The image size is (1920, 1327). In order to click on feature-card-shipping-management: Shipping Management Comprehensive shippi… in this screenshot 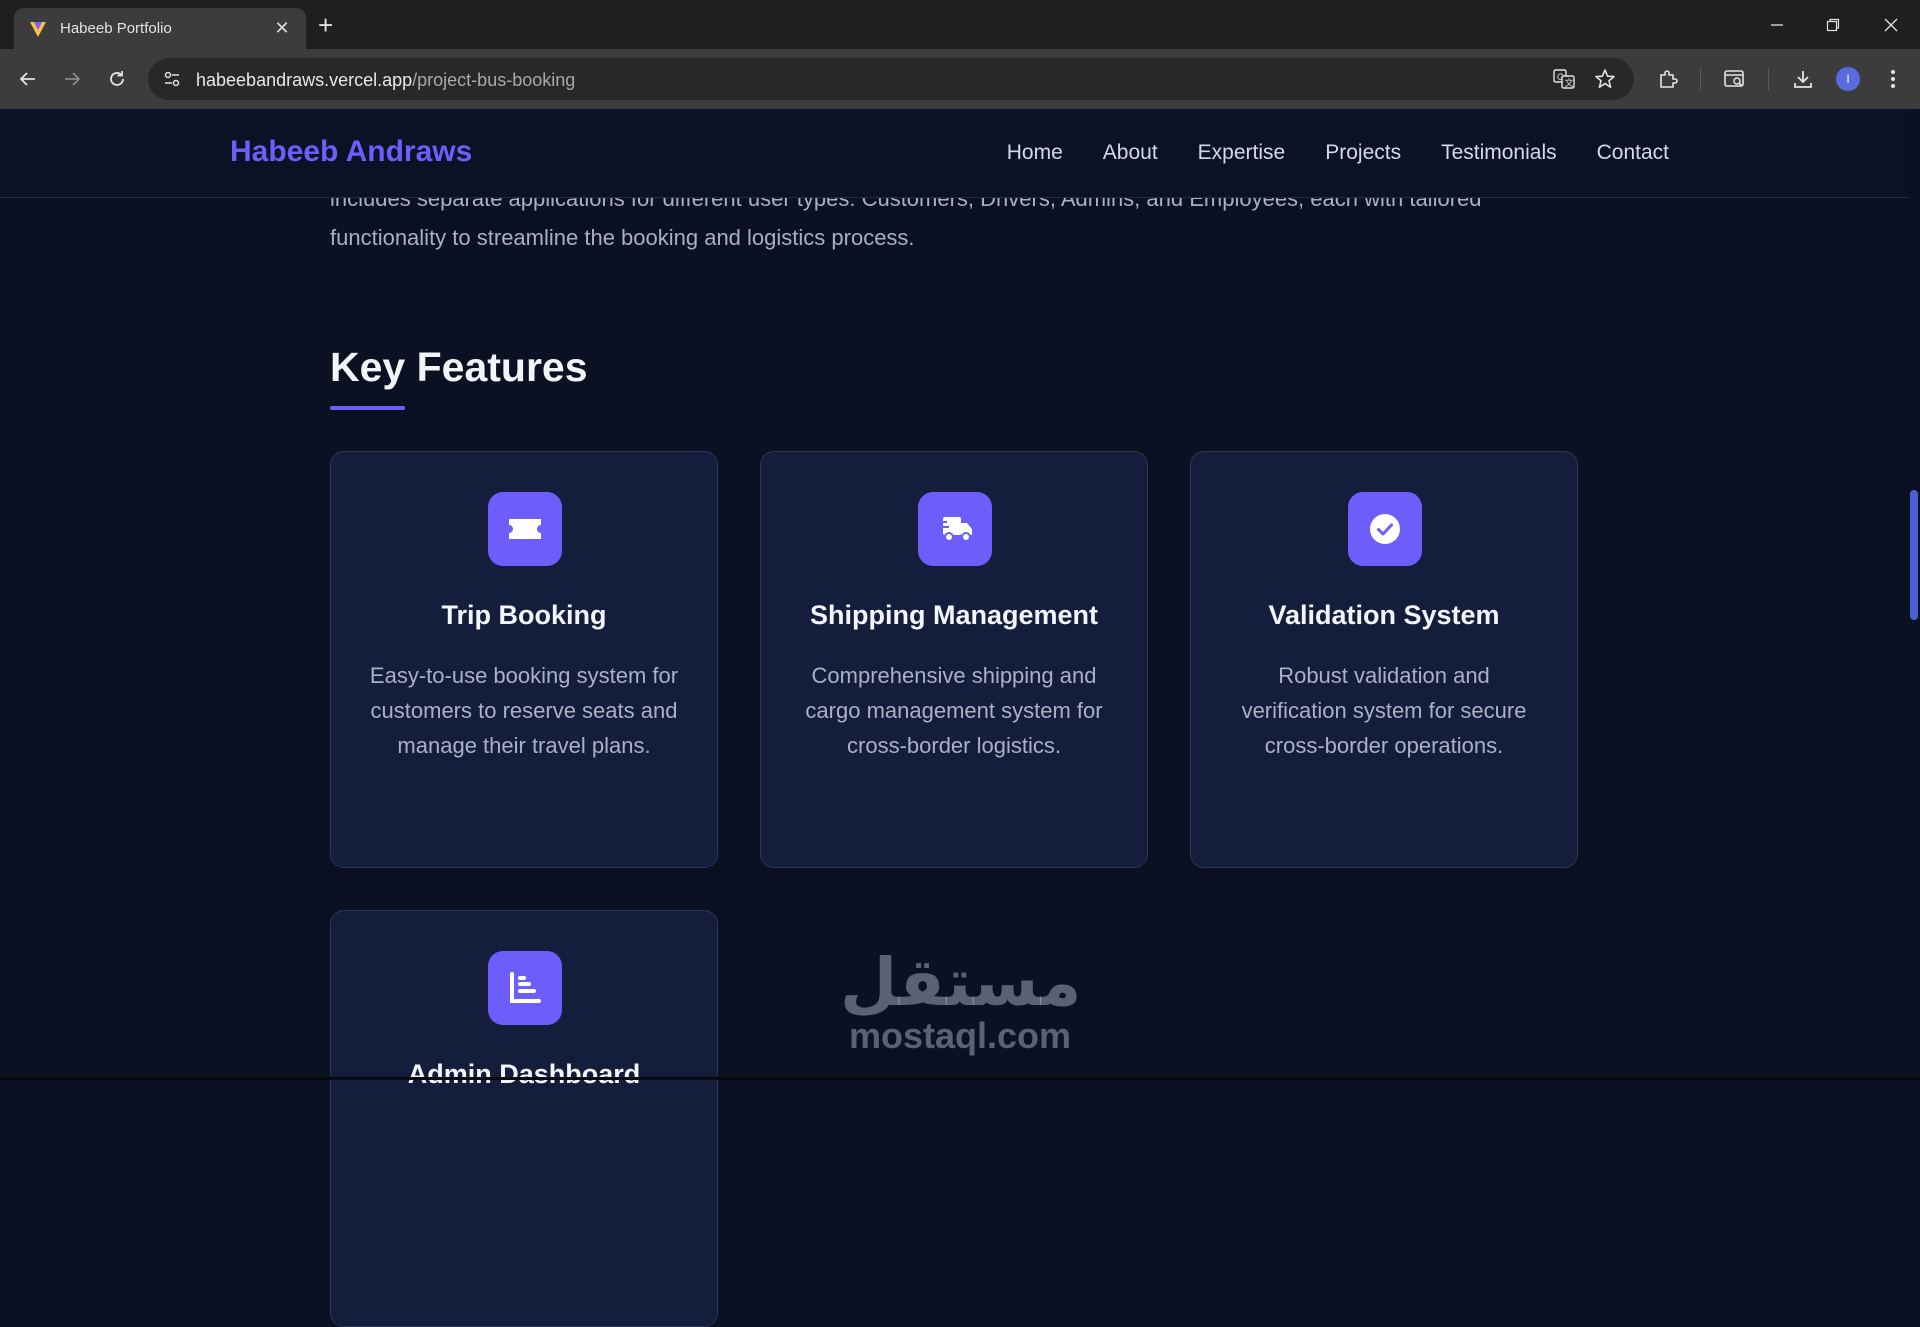, I will do `click(954, 659)`.